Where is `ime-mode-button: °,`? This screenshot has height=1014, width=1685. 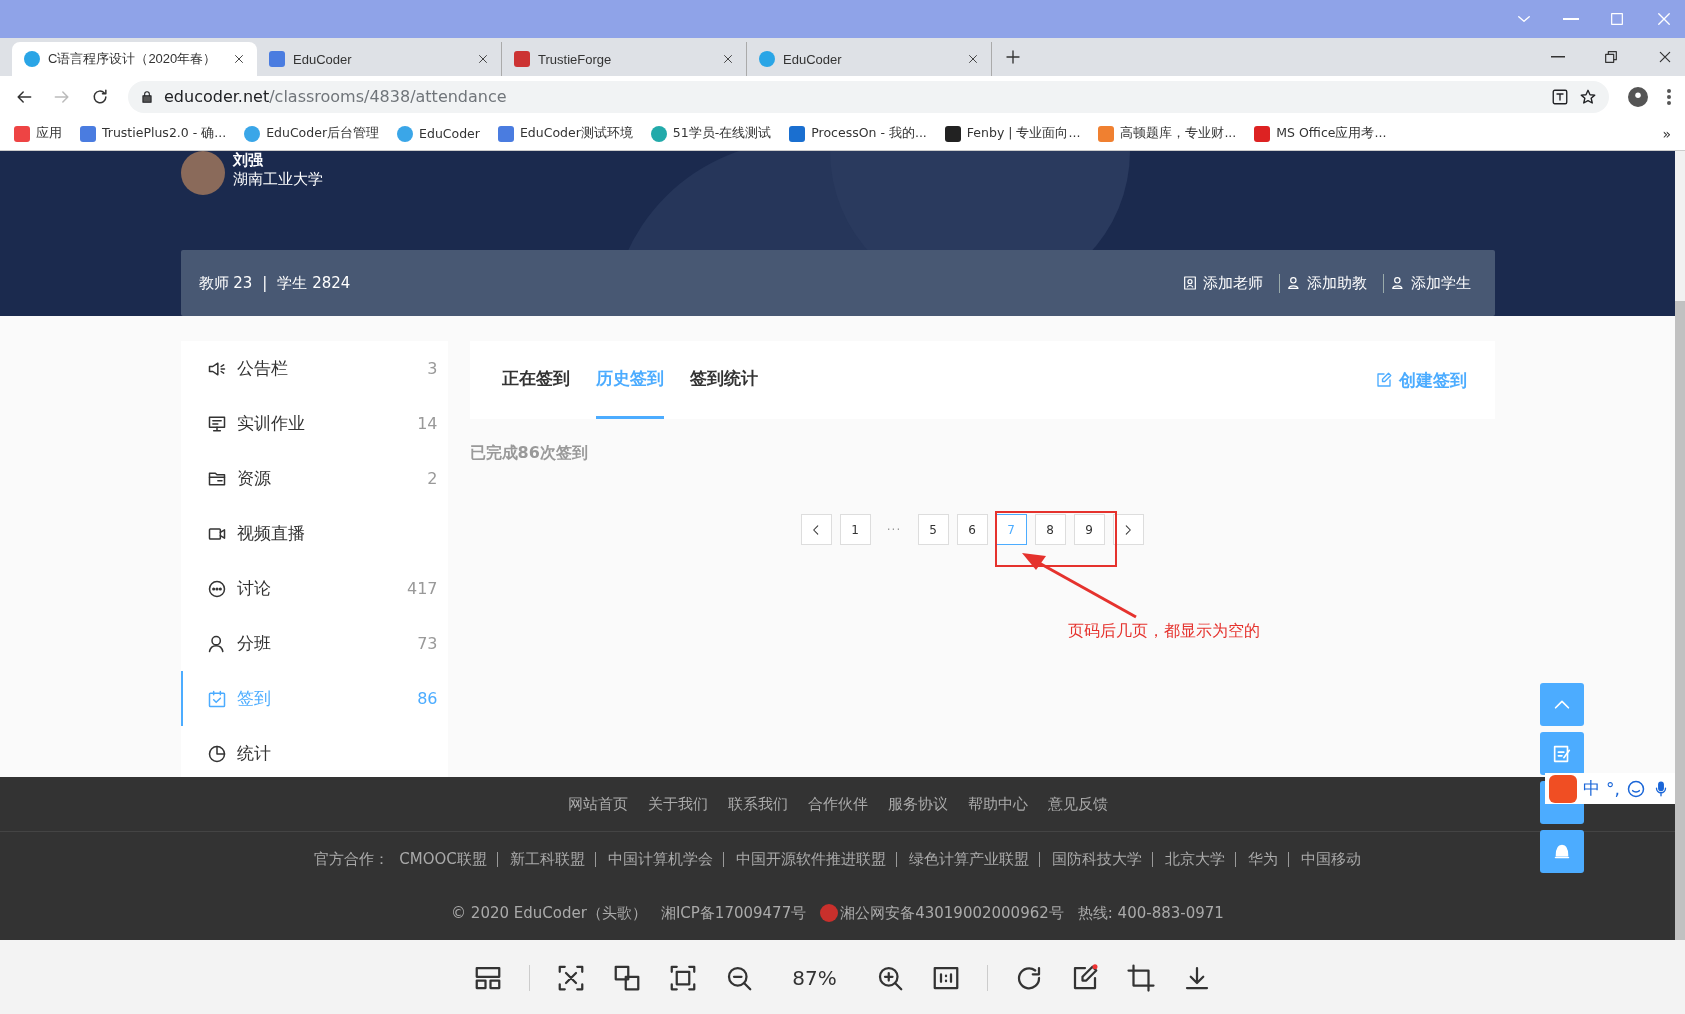
ime-mode-button: °, is located at coordinates (1613, 788).